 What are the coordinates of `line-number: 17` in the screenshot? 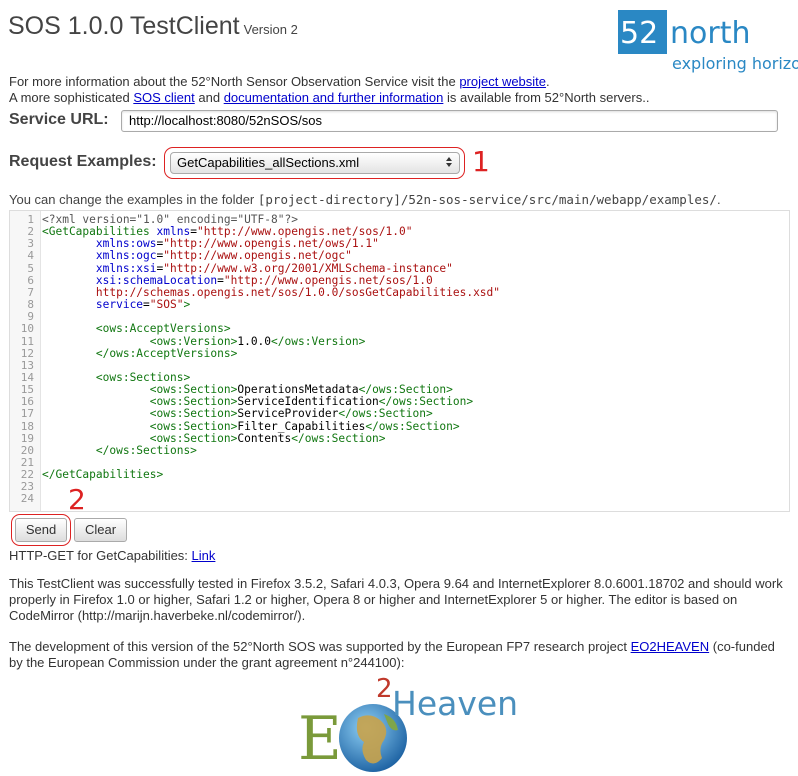 It's located at (27, 414).